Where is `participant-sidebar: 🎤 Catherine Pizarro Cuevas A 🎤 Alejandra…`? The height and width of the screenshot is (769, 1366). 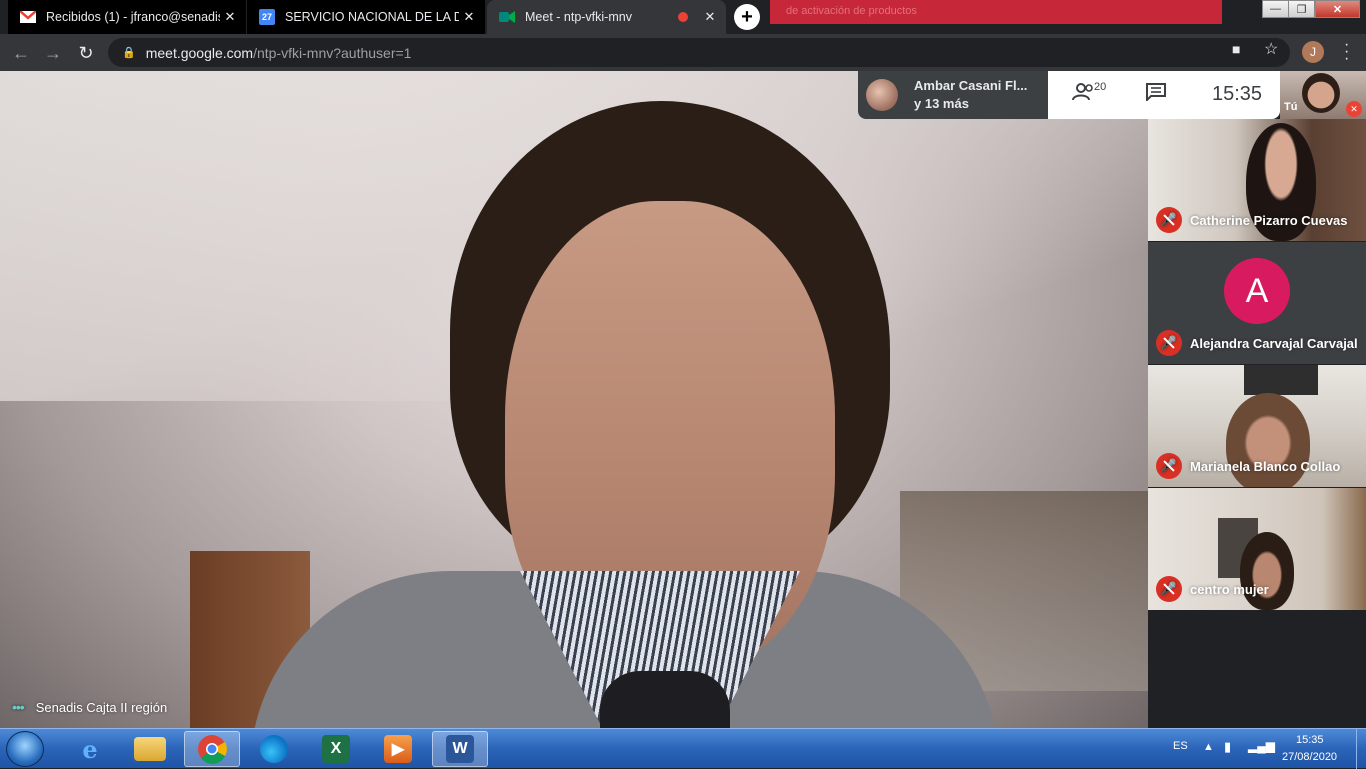
participant-sidebar: 🎤 Catherine Pizarro Cuevas A 🎤 Alejandra… is located at coordinates (1257, 423).